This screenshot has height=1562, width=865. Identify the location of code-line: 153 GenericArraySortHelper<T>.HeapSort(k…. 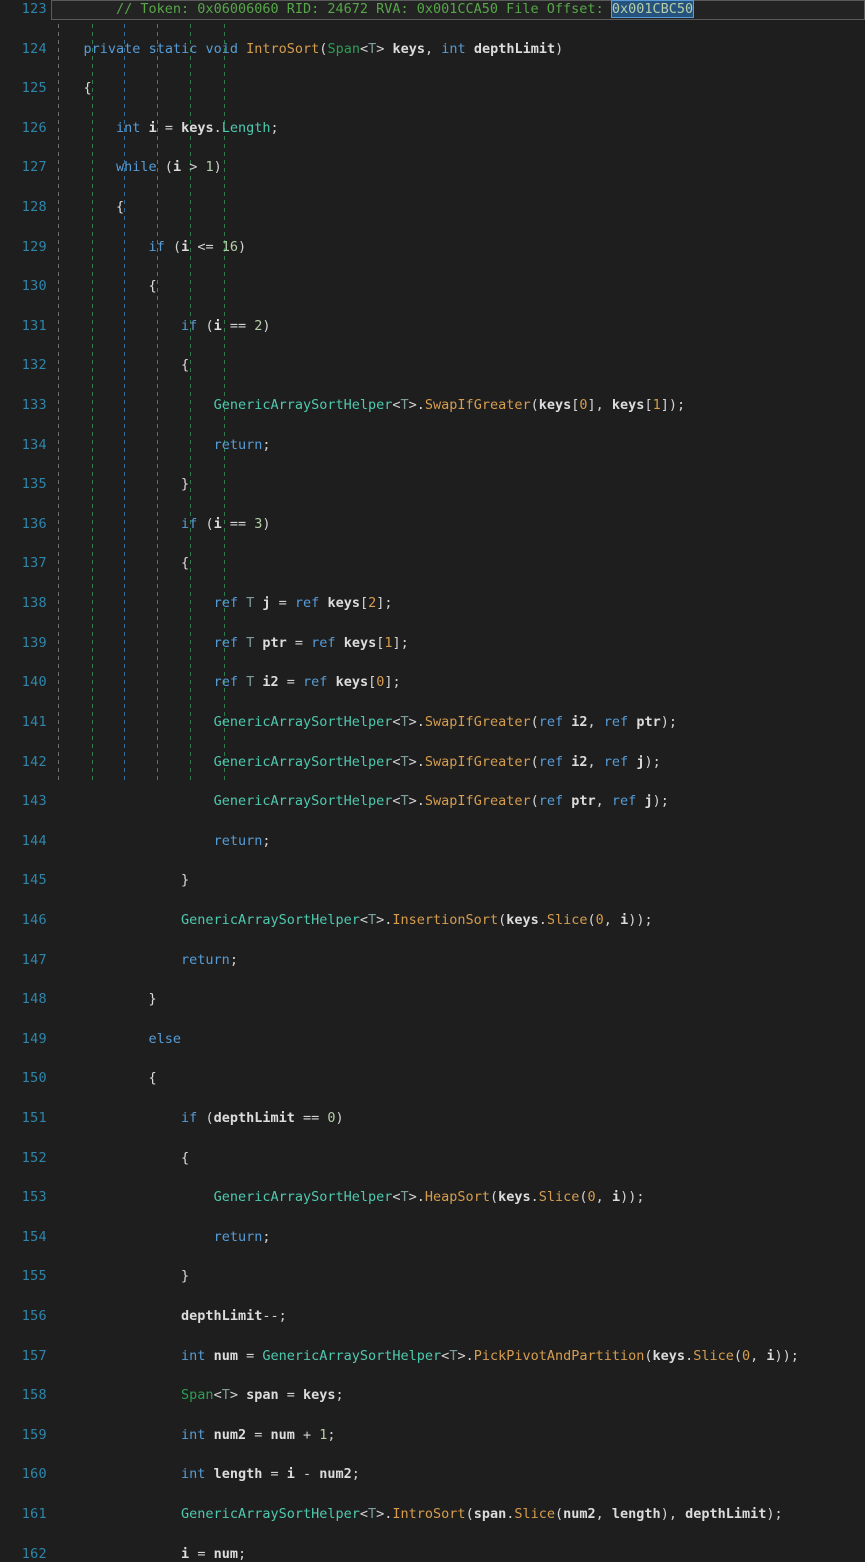
(432, 1198).